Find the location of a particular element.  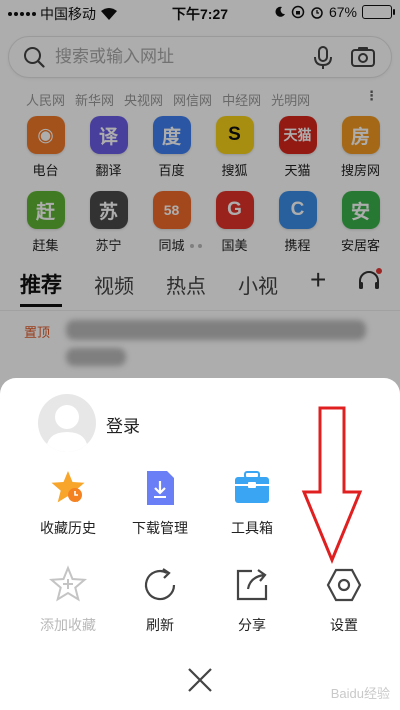

login-button: 登录 is located at coordinates (123, 424).